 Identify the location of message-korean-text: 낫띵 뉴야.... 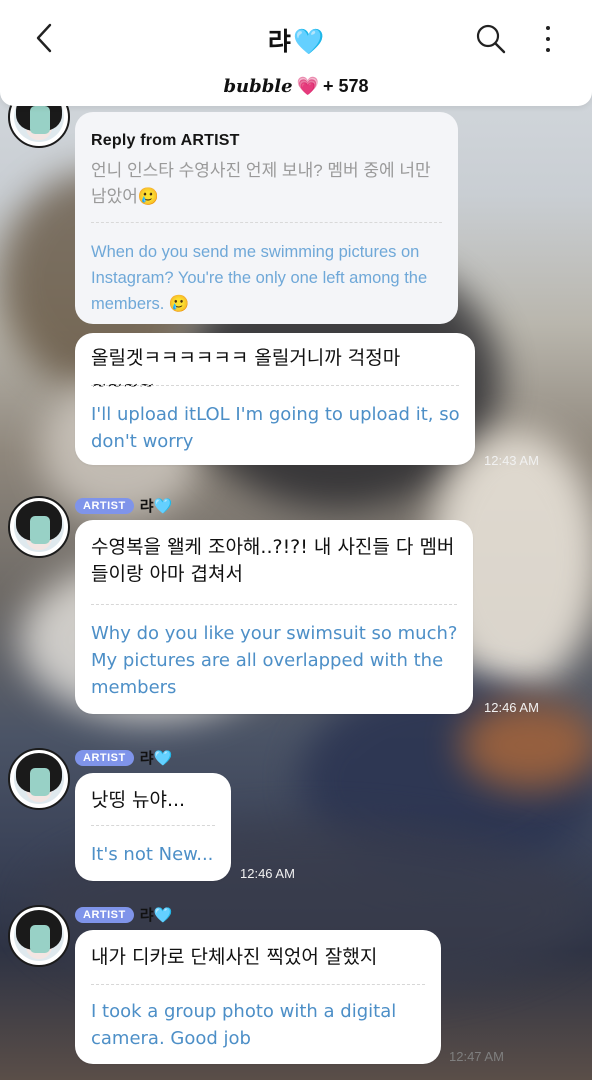
(138, 800).